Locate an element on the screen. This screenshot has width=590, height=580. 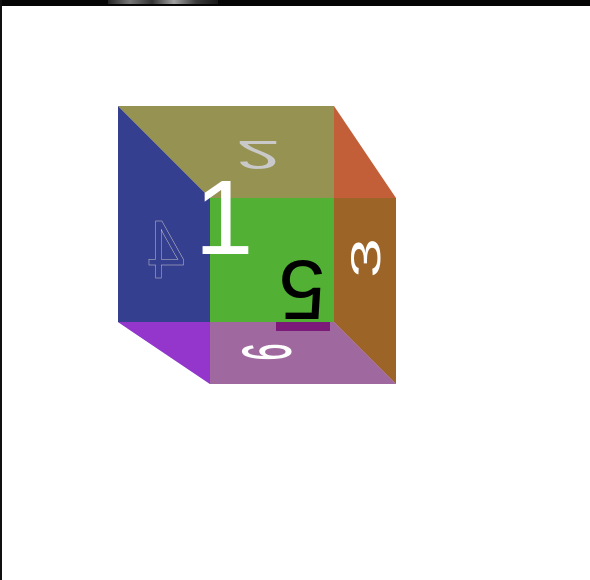
face-label-right: 3 is located at coordinates (366, 258).